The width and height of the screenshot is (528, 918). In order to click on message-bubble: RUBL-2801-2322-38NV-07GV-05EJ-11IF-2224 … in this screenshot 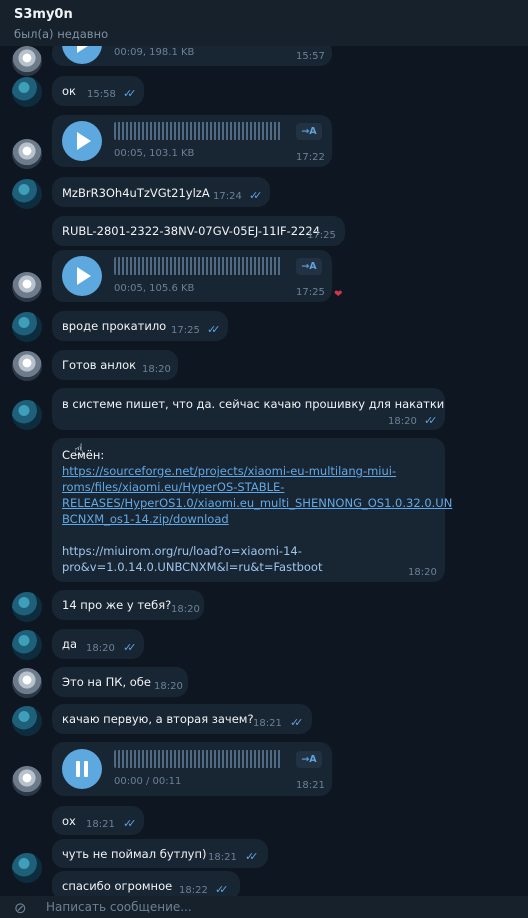, I will do `click(198, 231)`.